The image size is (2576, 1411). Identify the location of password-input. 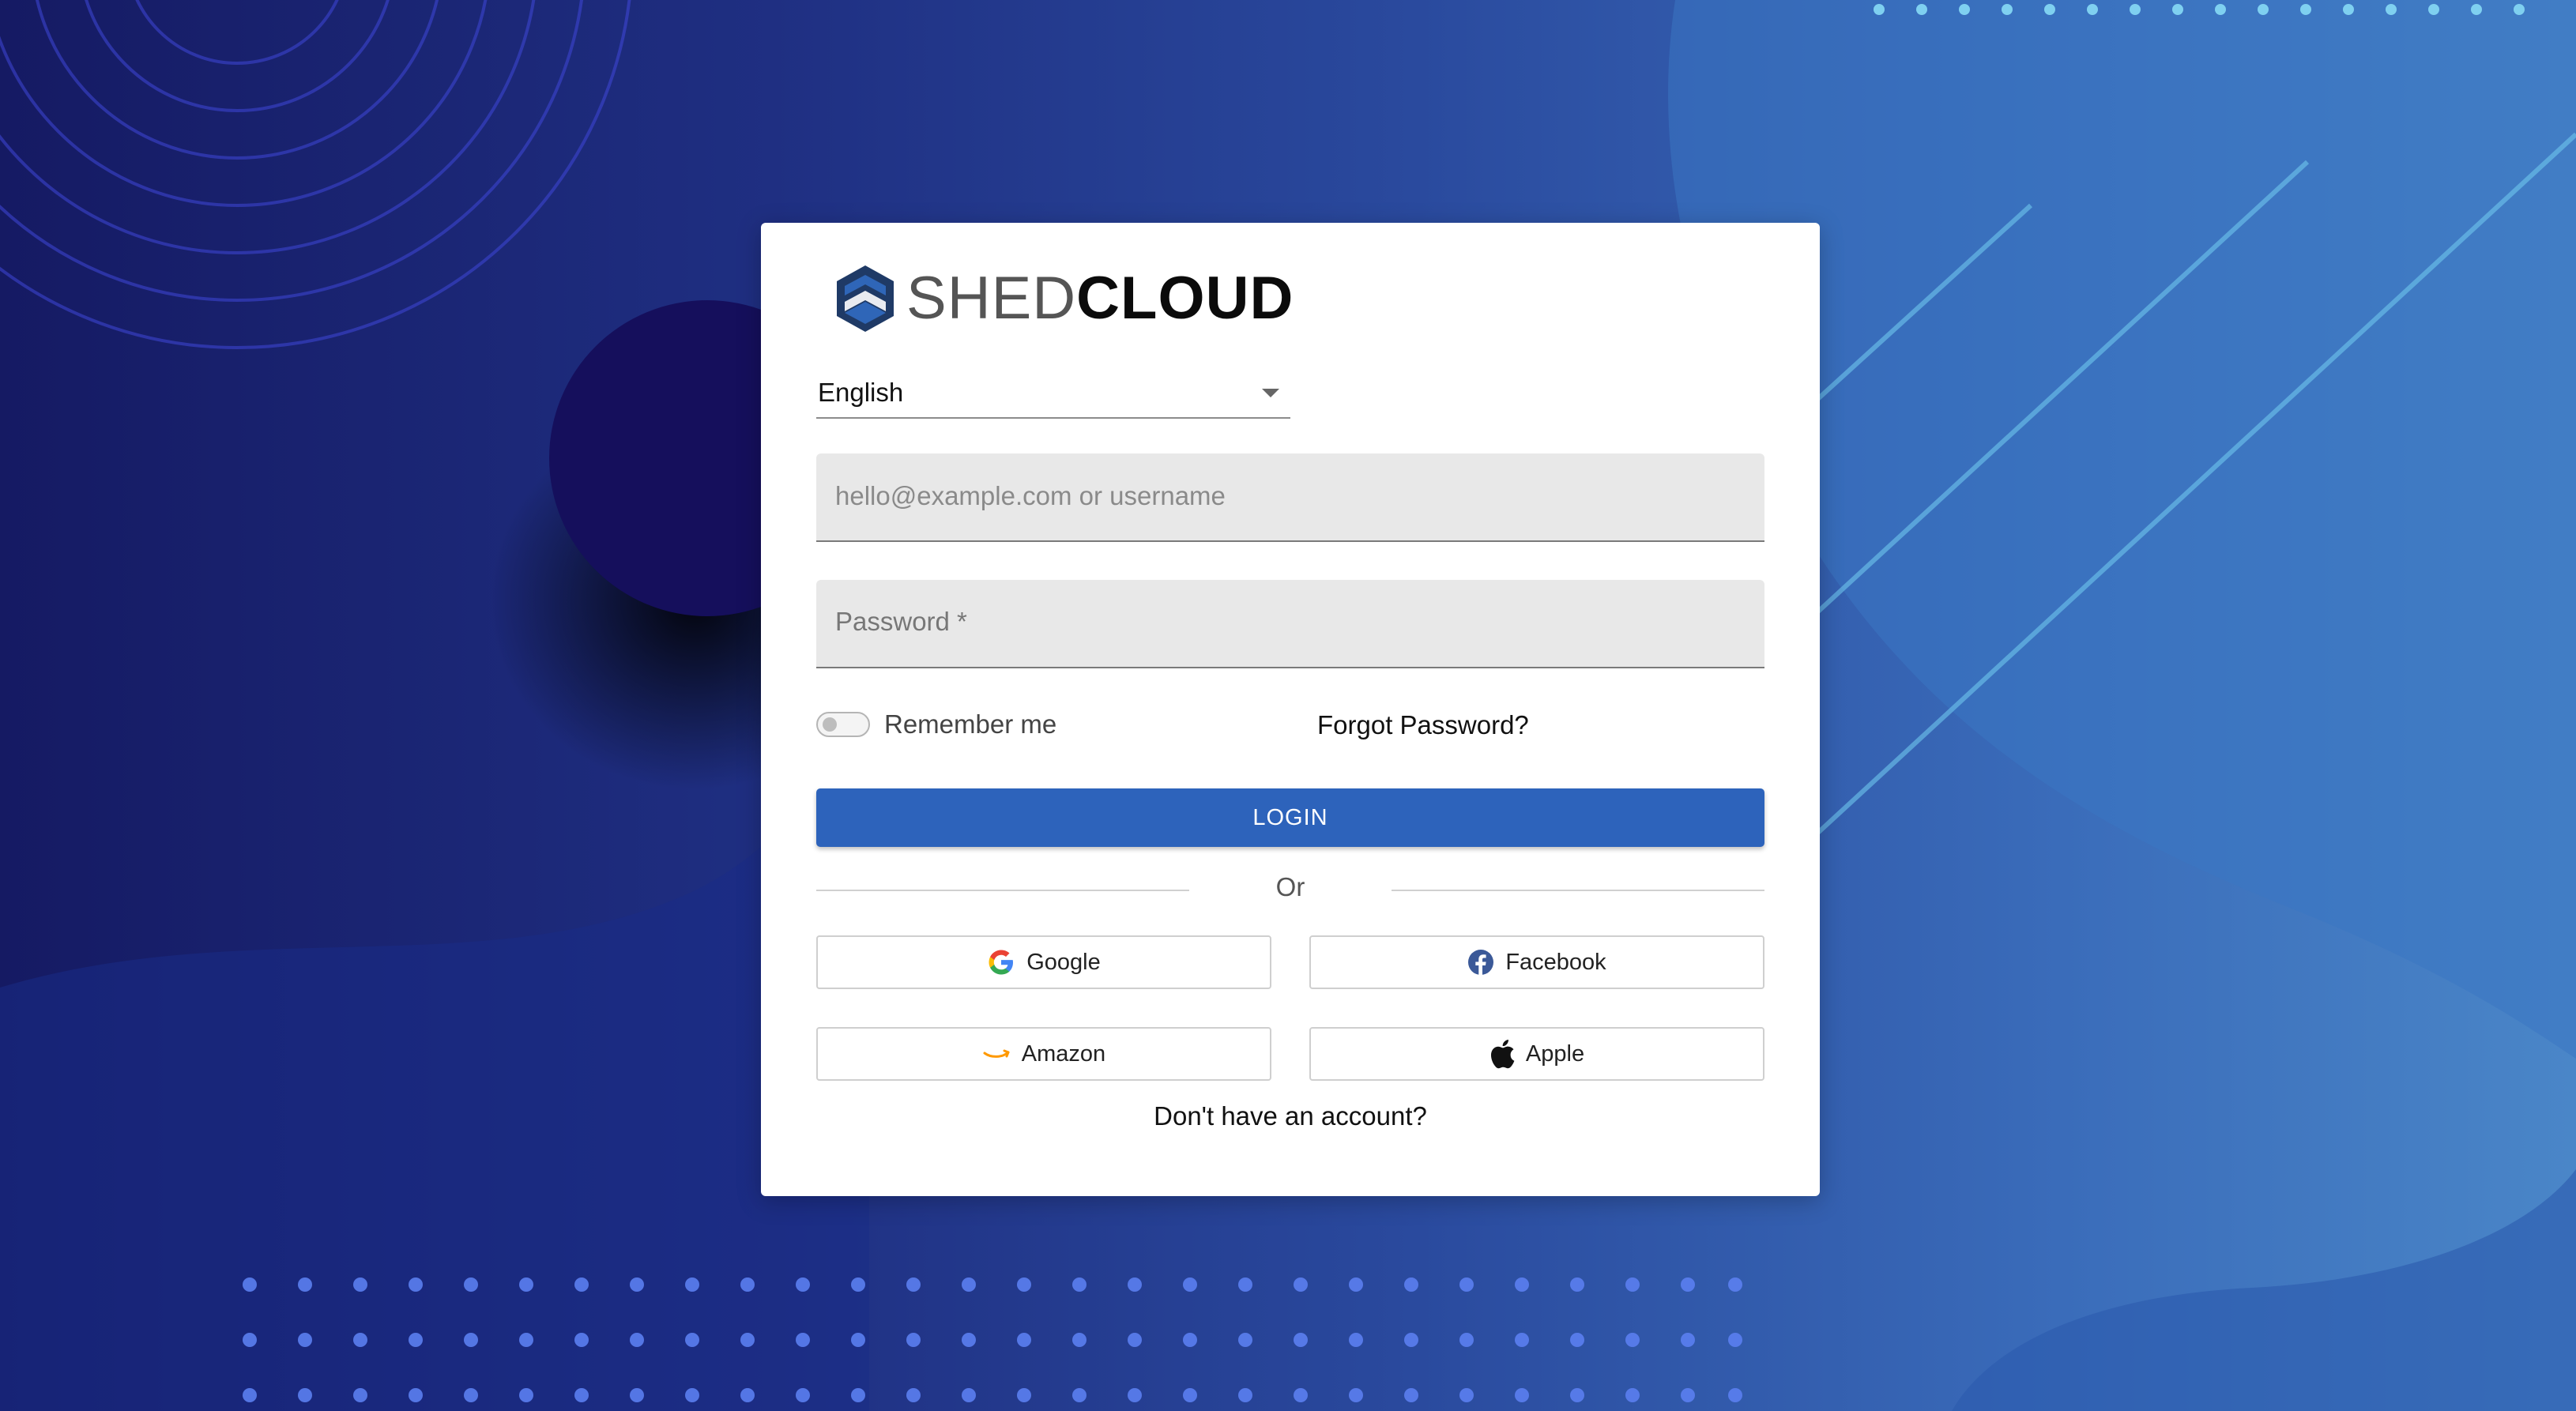
(1289, 622).